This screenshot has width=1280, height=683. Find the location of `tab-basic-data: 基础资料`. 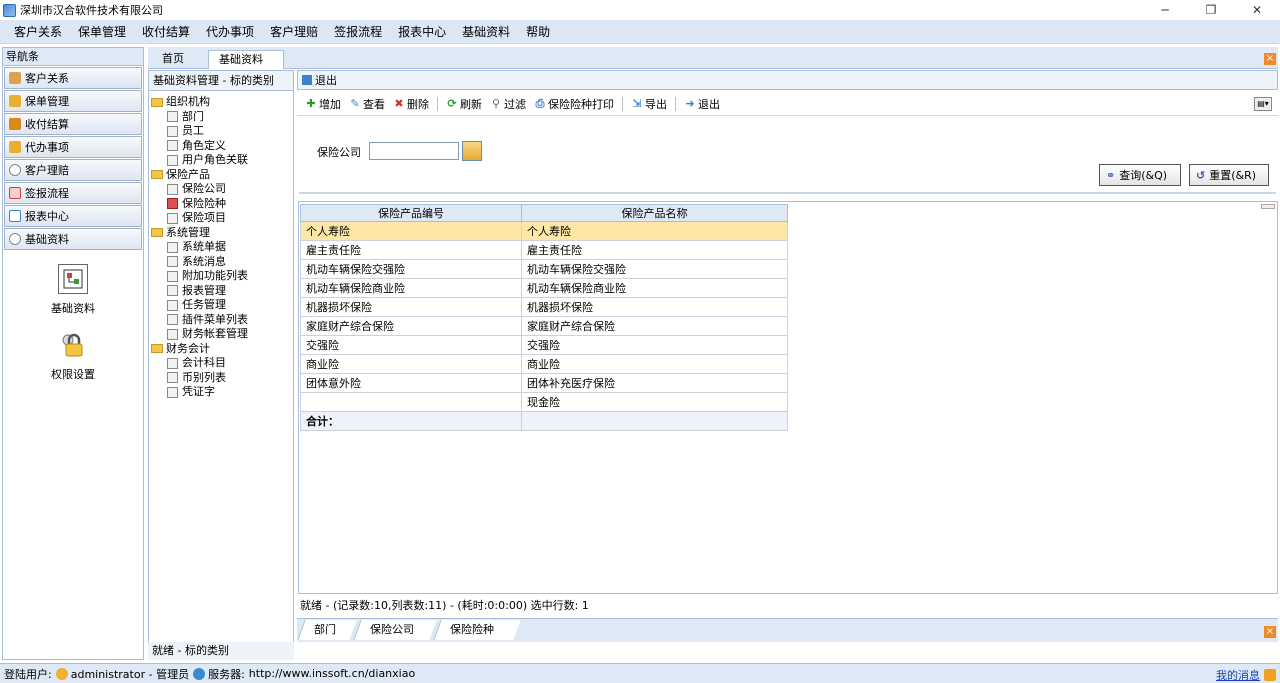

tab-basic-data: 基础资料 is located at coordinates (246, 59).